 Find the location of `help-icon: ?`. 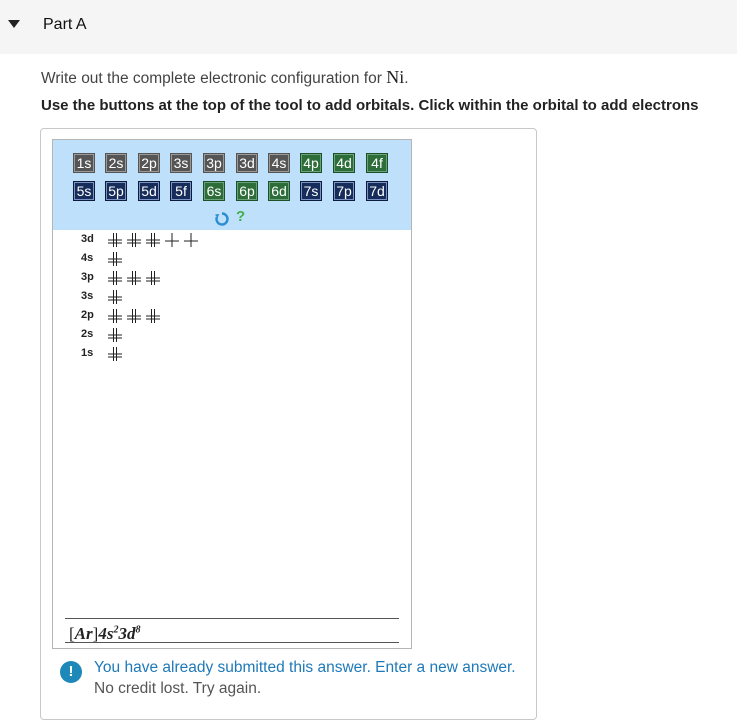

help-icon: ? is located at coordinates (240, 216).